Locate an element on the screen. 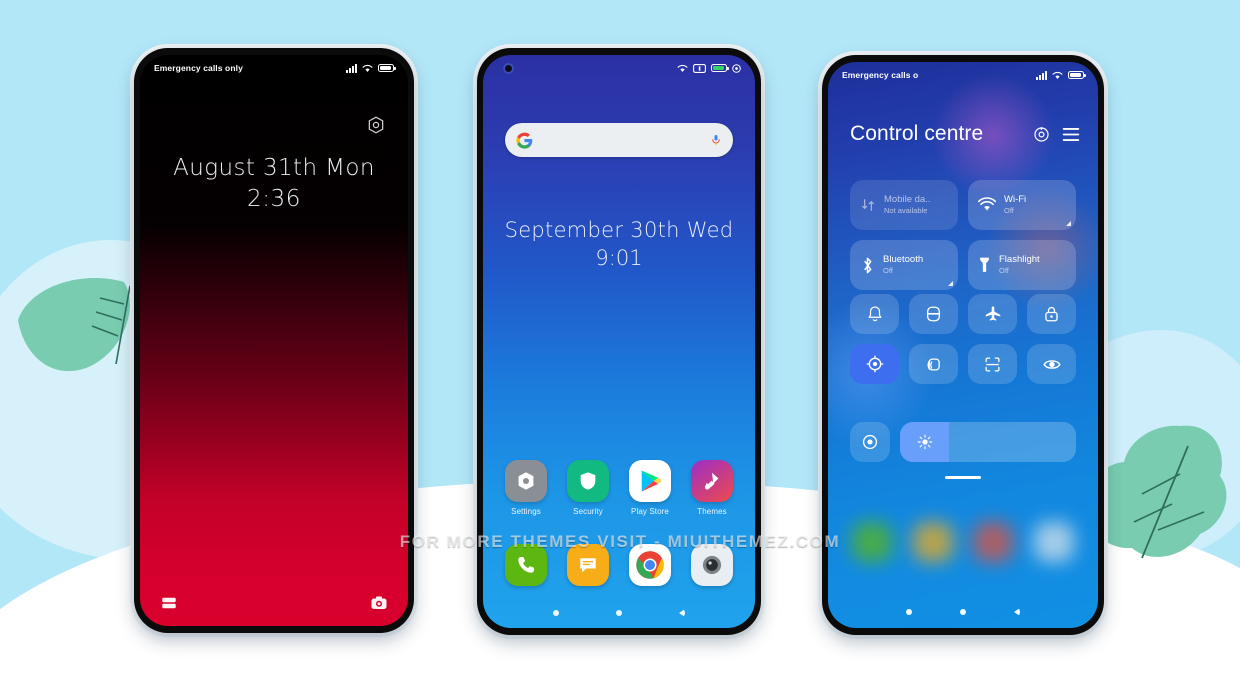  cast-icon is located at coordinates (933, 364).